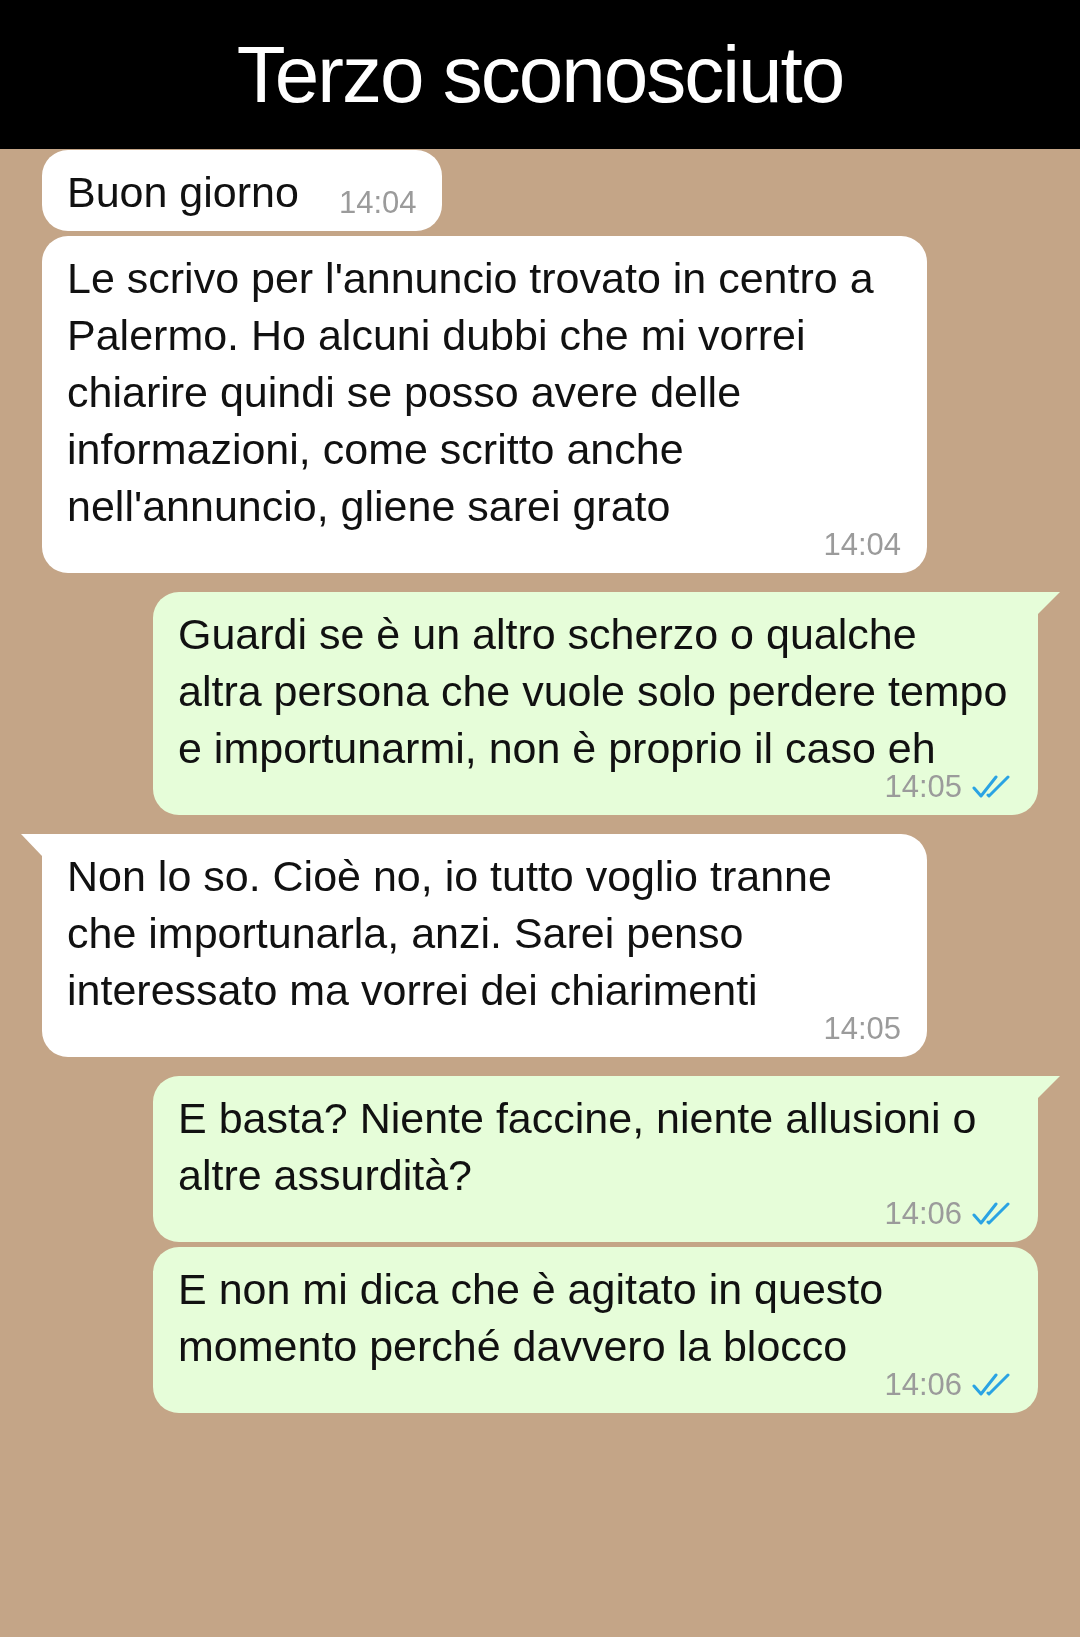 This screenshot has height=1637, width=1080. What do you see at coordinates (377, 203) in the screenshot?
I see `message-time: 14:04` at bounding box center [377, 203].